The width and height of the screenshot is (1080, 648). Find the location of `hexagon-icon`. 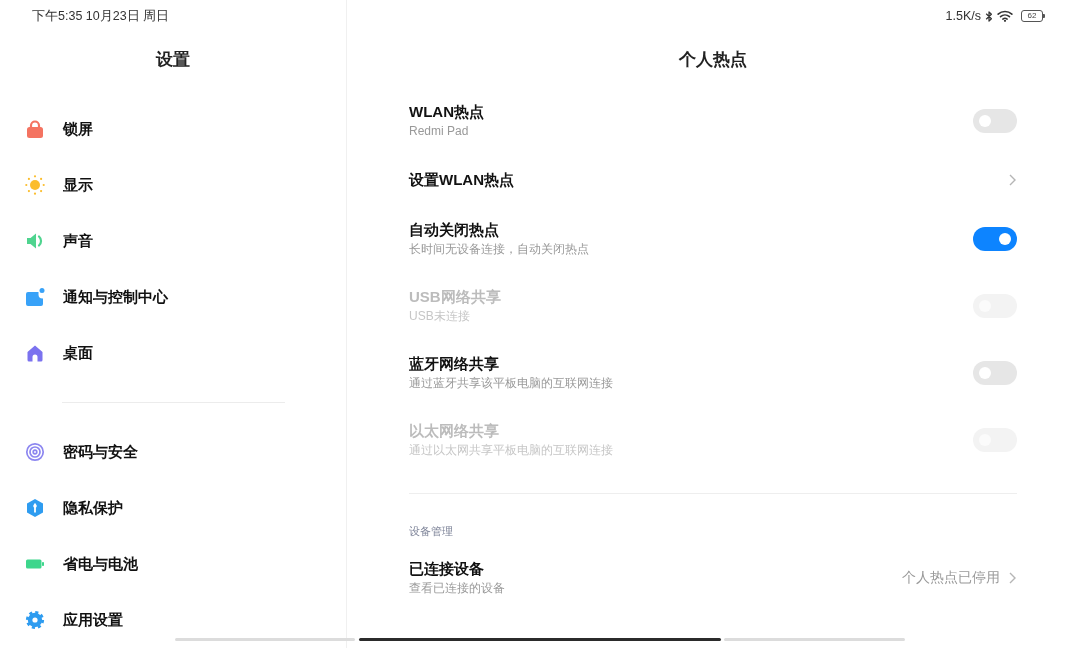

hexagon-icon is located at coordinates (35, 508).